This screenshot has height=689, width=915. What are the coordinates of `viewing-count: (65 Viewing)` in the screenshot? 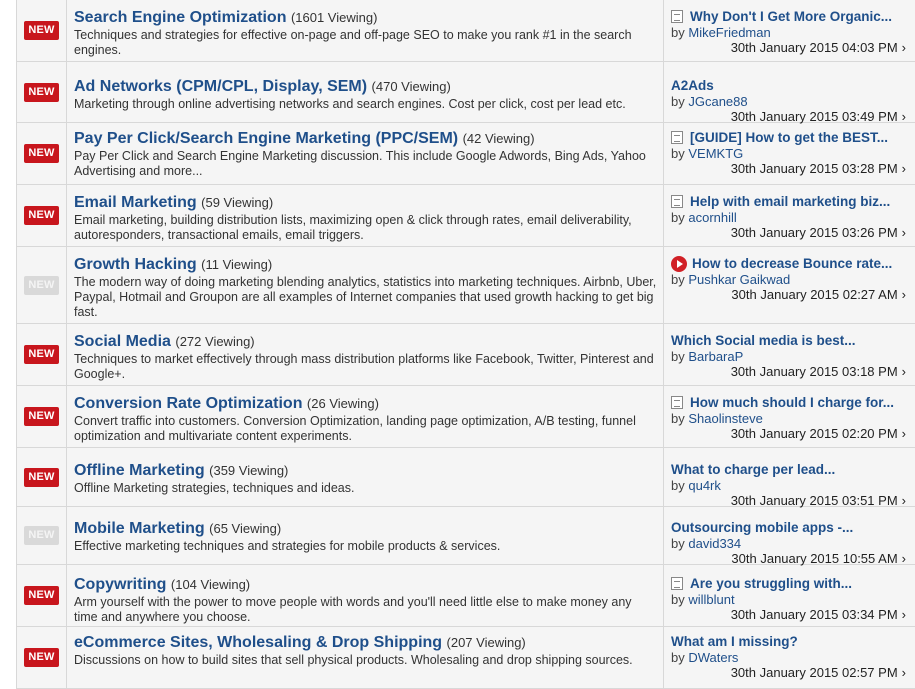 It's located at (245, 528).